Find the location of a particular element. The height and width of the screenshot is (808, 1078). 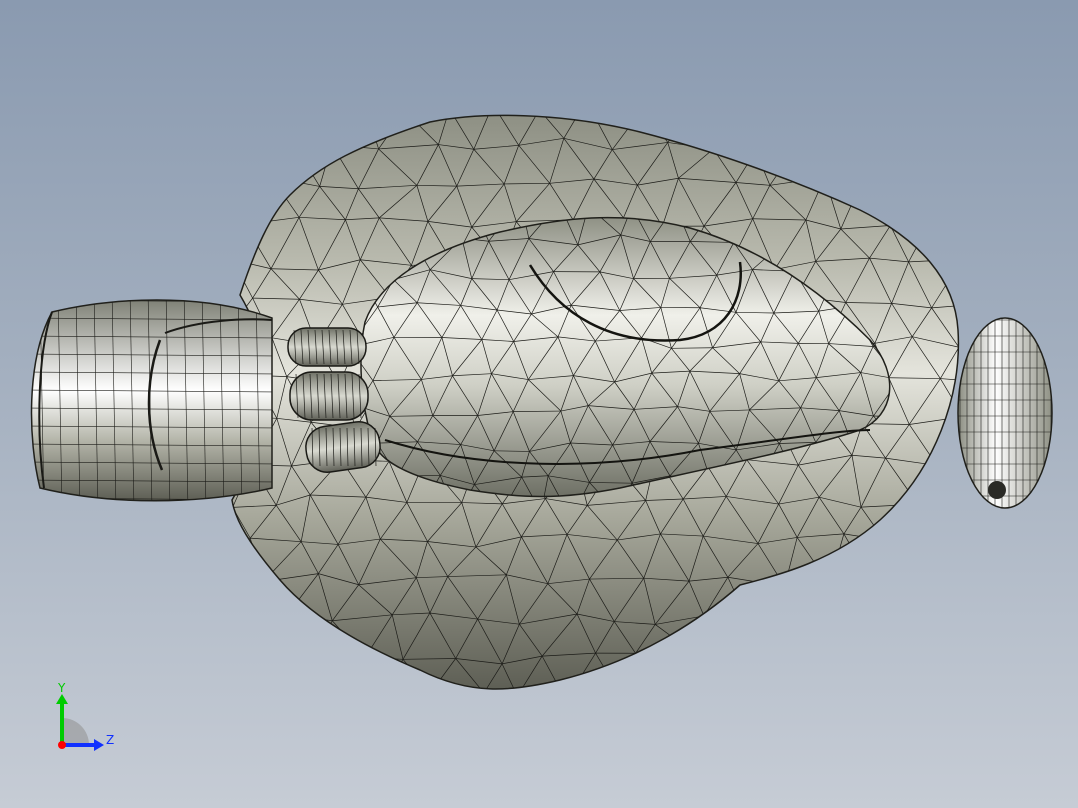

end-cap-cylinder is located at coordinates (1005, 412).